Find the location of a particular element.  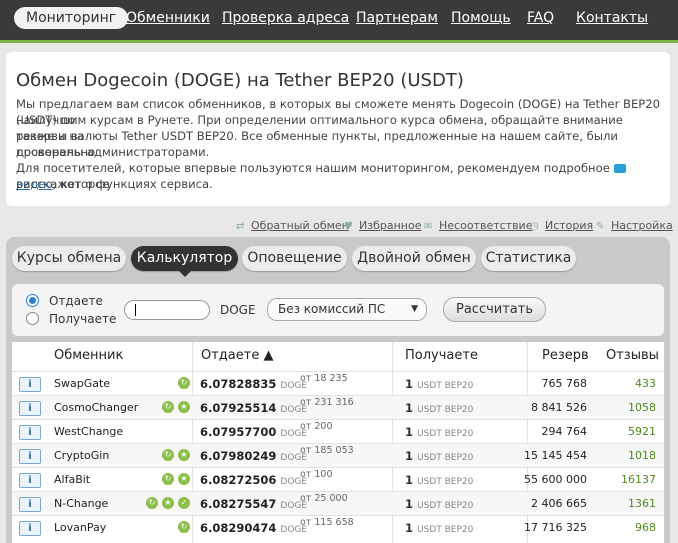

exchanger-name: LovanPay is located at coordinates (80, 527).